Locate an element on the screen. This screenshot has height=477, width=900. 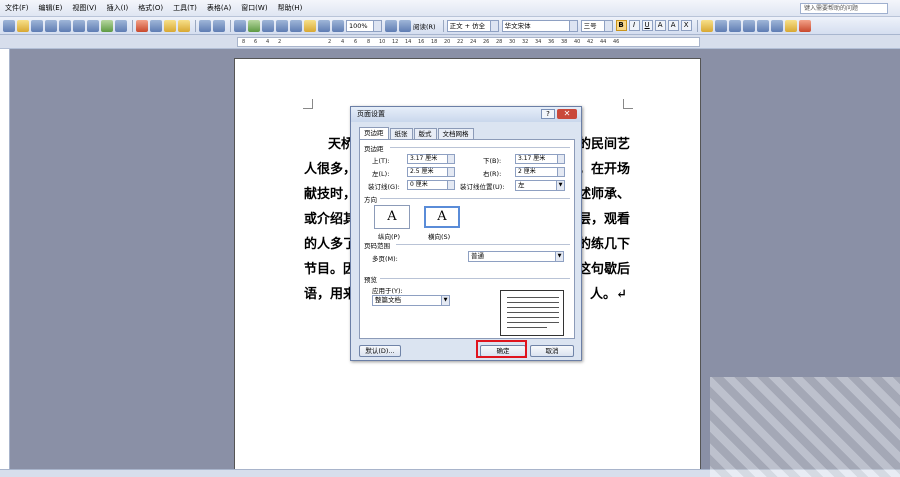
insert-table-icon is located at coordinates (268, 25).